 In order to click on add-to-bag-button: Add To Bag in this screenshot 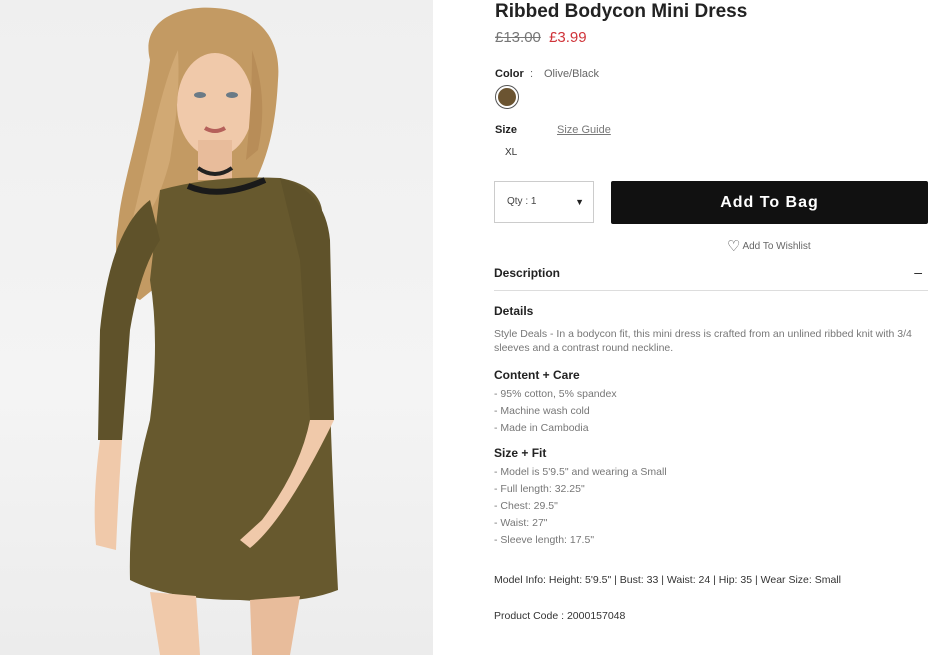, I will do `click(769, 202)`.